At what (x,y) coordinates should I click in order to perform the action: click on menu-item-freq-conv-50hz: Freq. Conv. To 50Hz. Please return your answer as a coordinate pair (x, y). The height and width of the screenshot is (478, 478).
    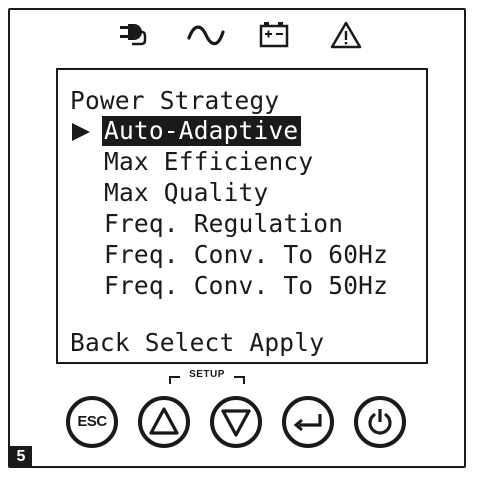
    Looking at the image, I should click on (246, 286).